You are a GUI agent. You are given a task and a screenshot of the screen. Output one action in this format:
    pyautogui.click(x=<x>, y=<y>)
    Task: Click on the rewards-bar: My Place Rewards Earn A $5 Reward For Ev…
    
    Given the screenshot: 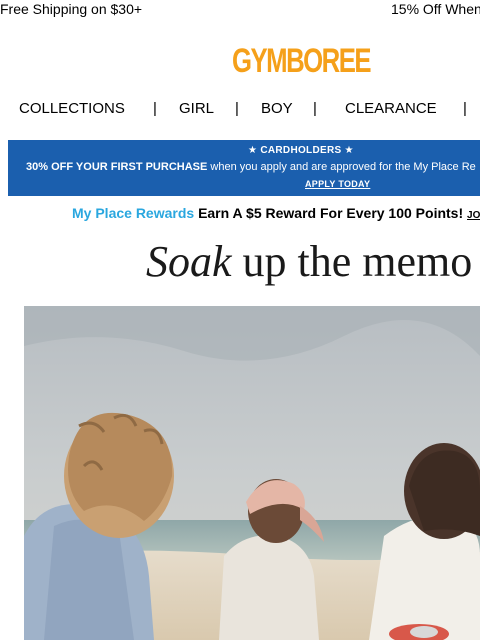 What is the action you would take?
    pyautogui.click(x=276, y=214)
    